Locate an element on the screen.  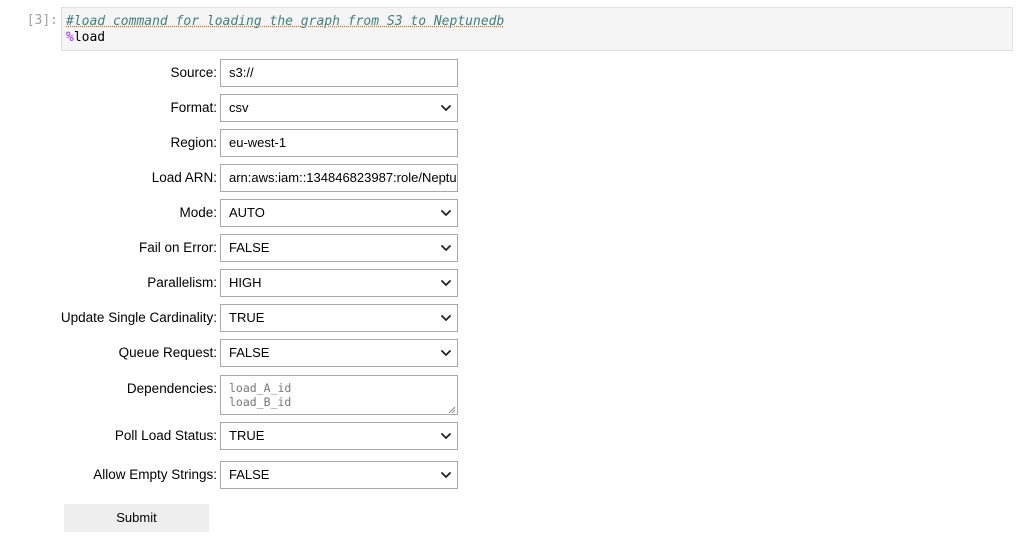
update-single-cardinality-select: TRUE is located at coordinates (339, 318).